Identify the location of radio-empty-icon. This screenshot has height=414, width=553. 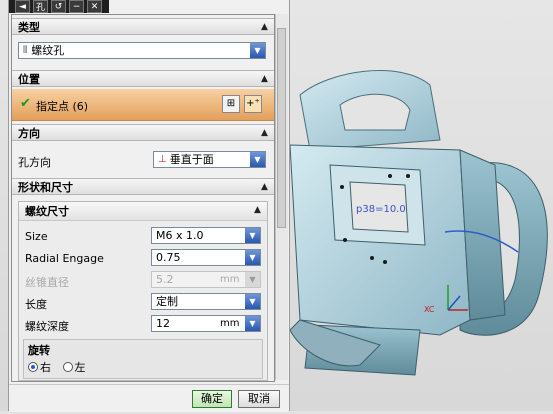
(67, 367).